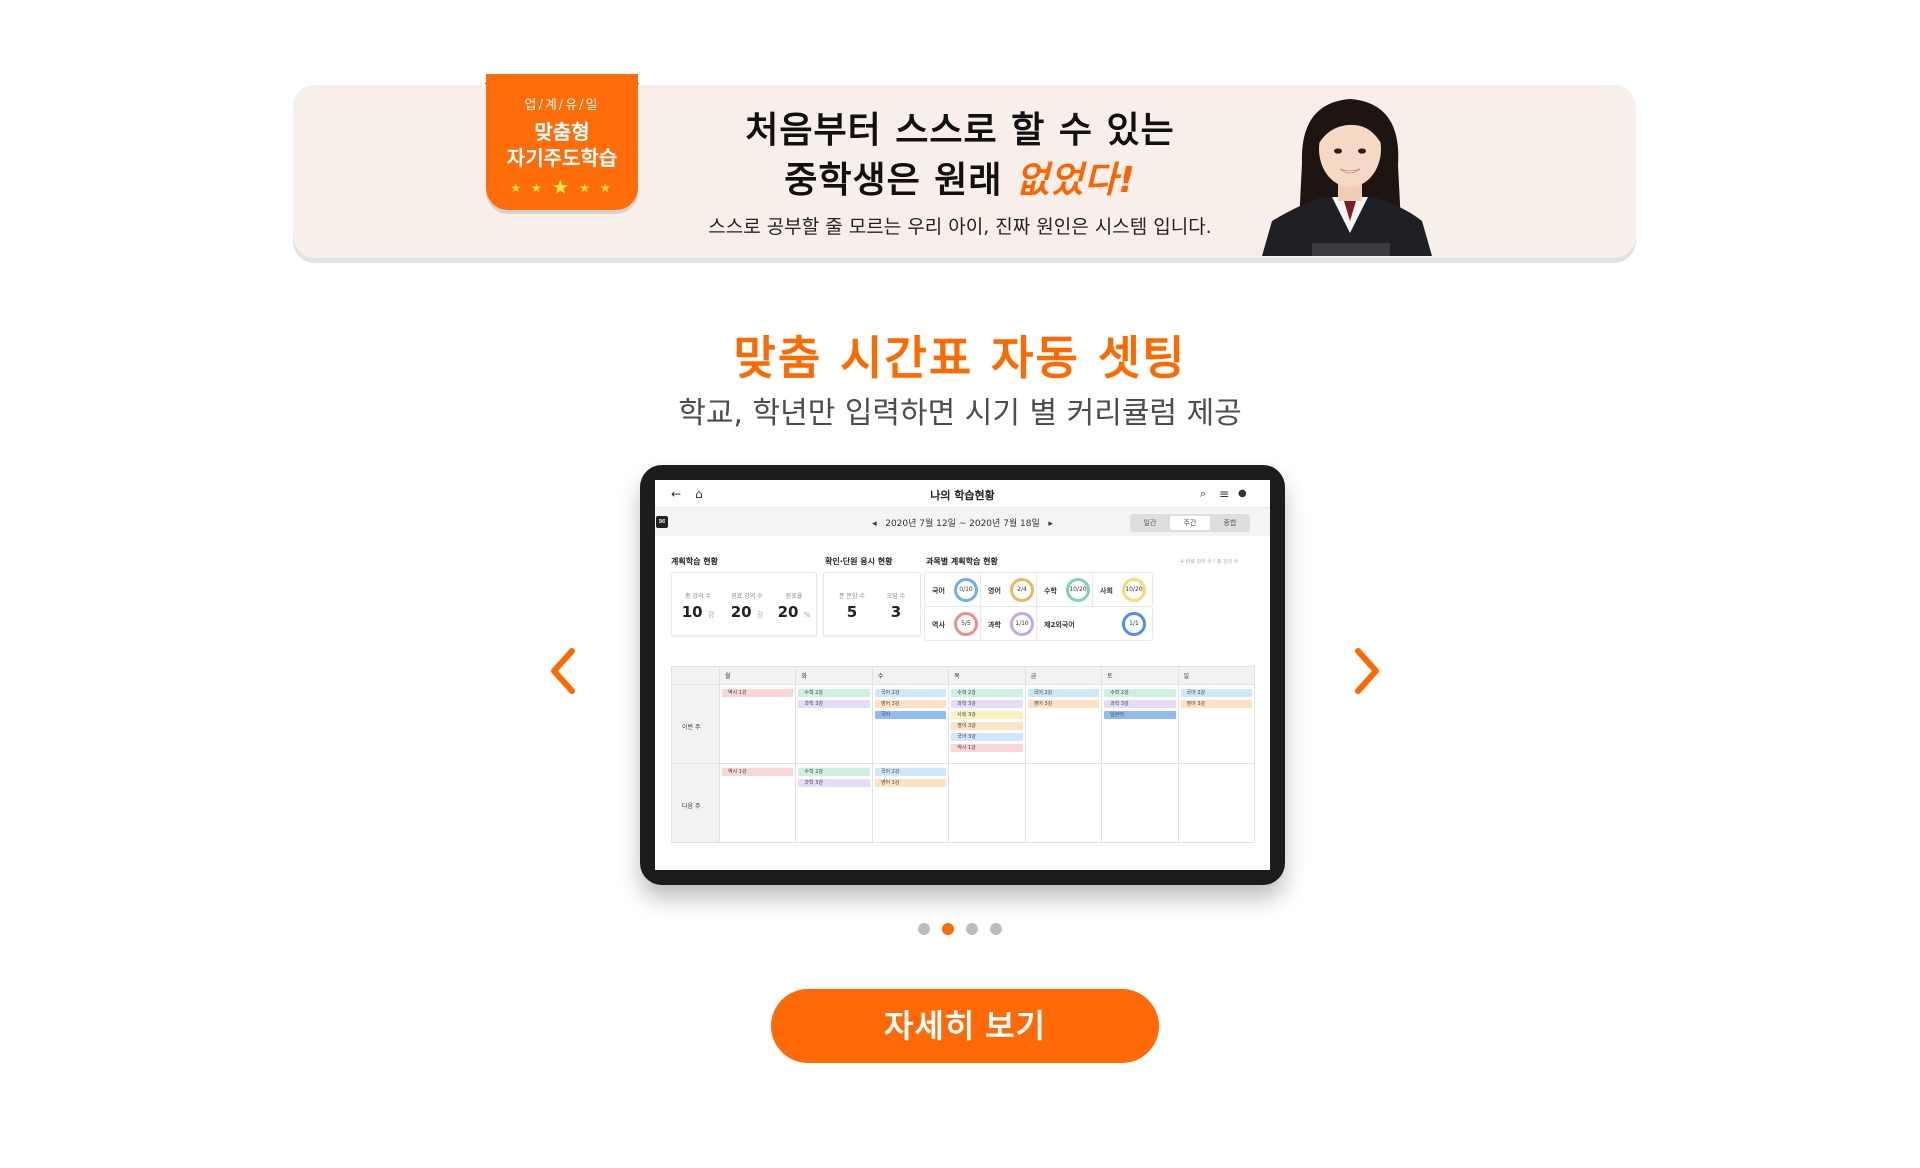  Describe the element at coordinates (954, 623) in the screenshot. I see `subject-card: 역사 5/5` at that location.